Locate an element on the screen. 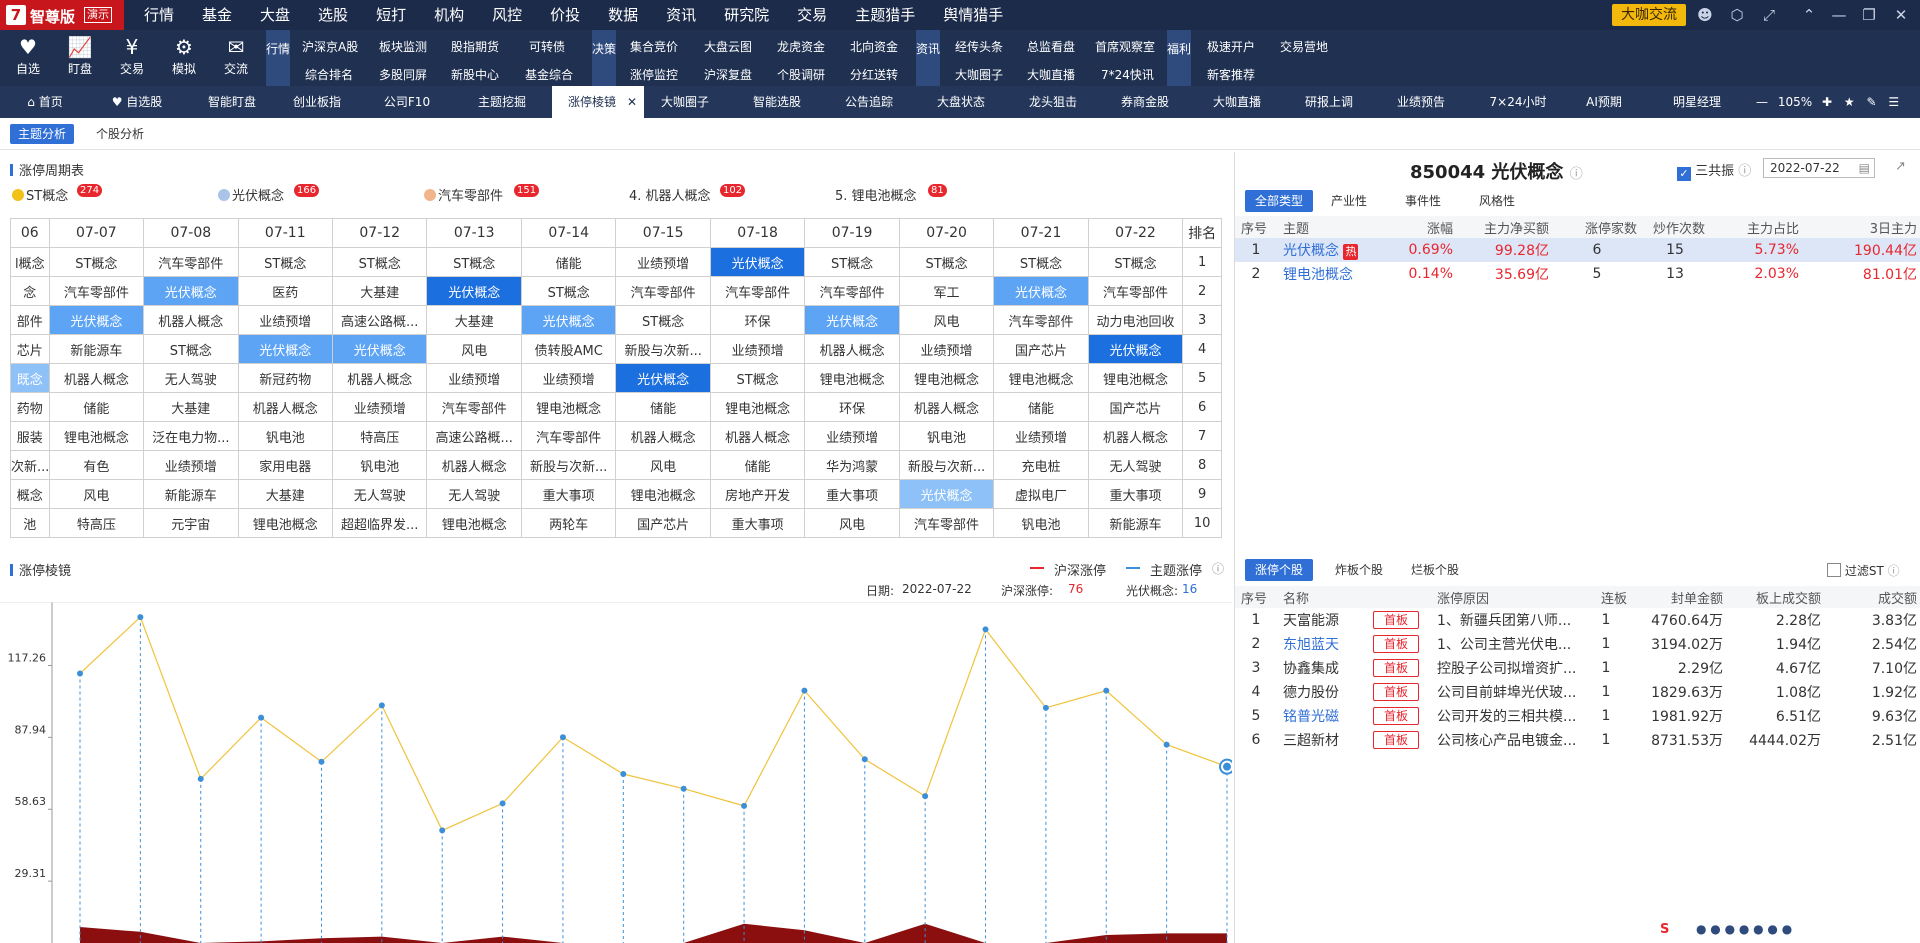  menu-item: 数据 is located at coordinates (623, 15).